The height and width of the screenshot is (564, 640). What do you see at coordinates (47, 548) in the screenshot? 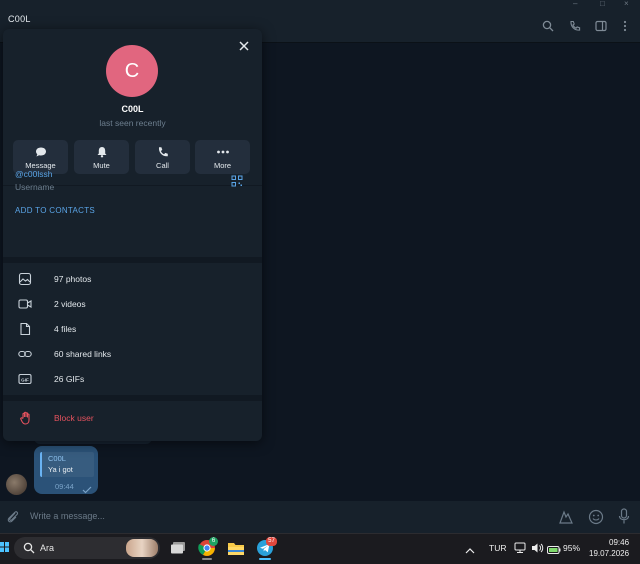
I see `taskbar-search-placeholder: Ara` at bounding box center [47, 548].